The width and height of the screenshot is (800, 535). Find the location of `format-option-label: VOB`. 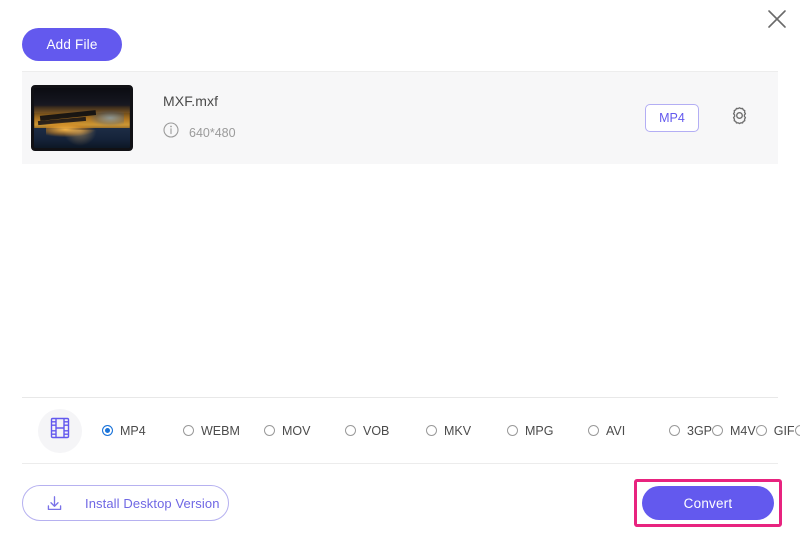

format-option-label: VOB is located at coordinates (376, 430).